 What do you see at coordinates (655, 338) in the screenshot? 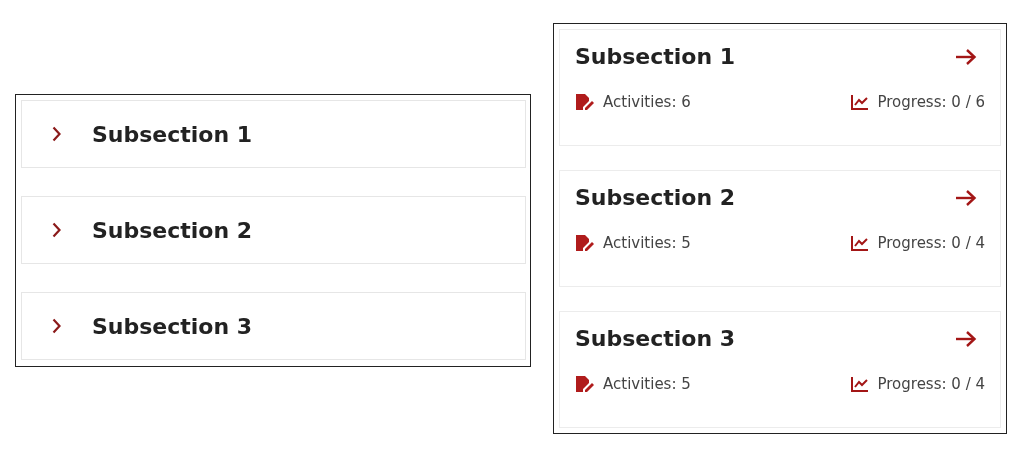
I see `card-title: Subsection 3` at bounding box center [655, 338].